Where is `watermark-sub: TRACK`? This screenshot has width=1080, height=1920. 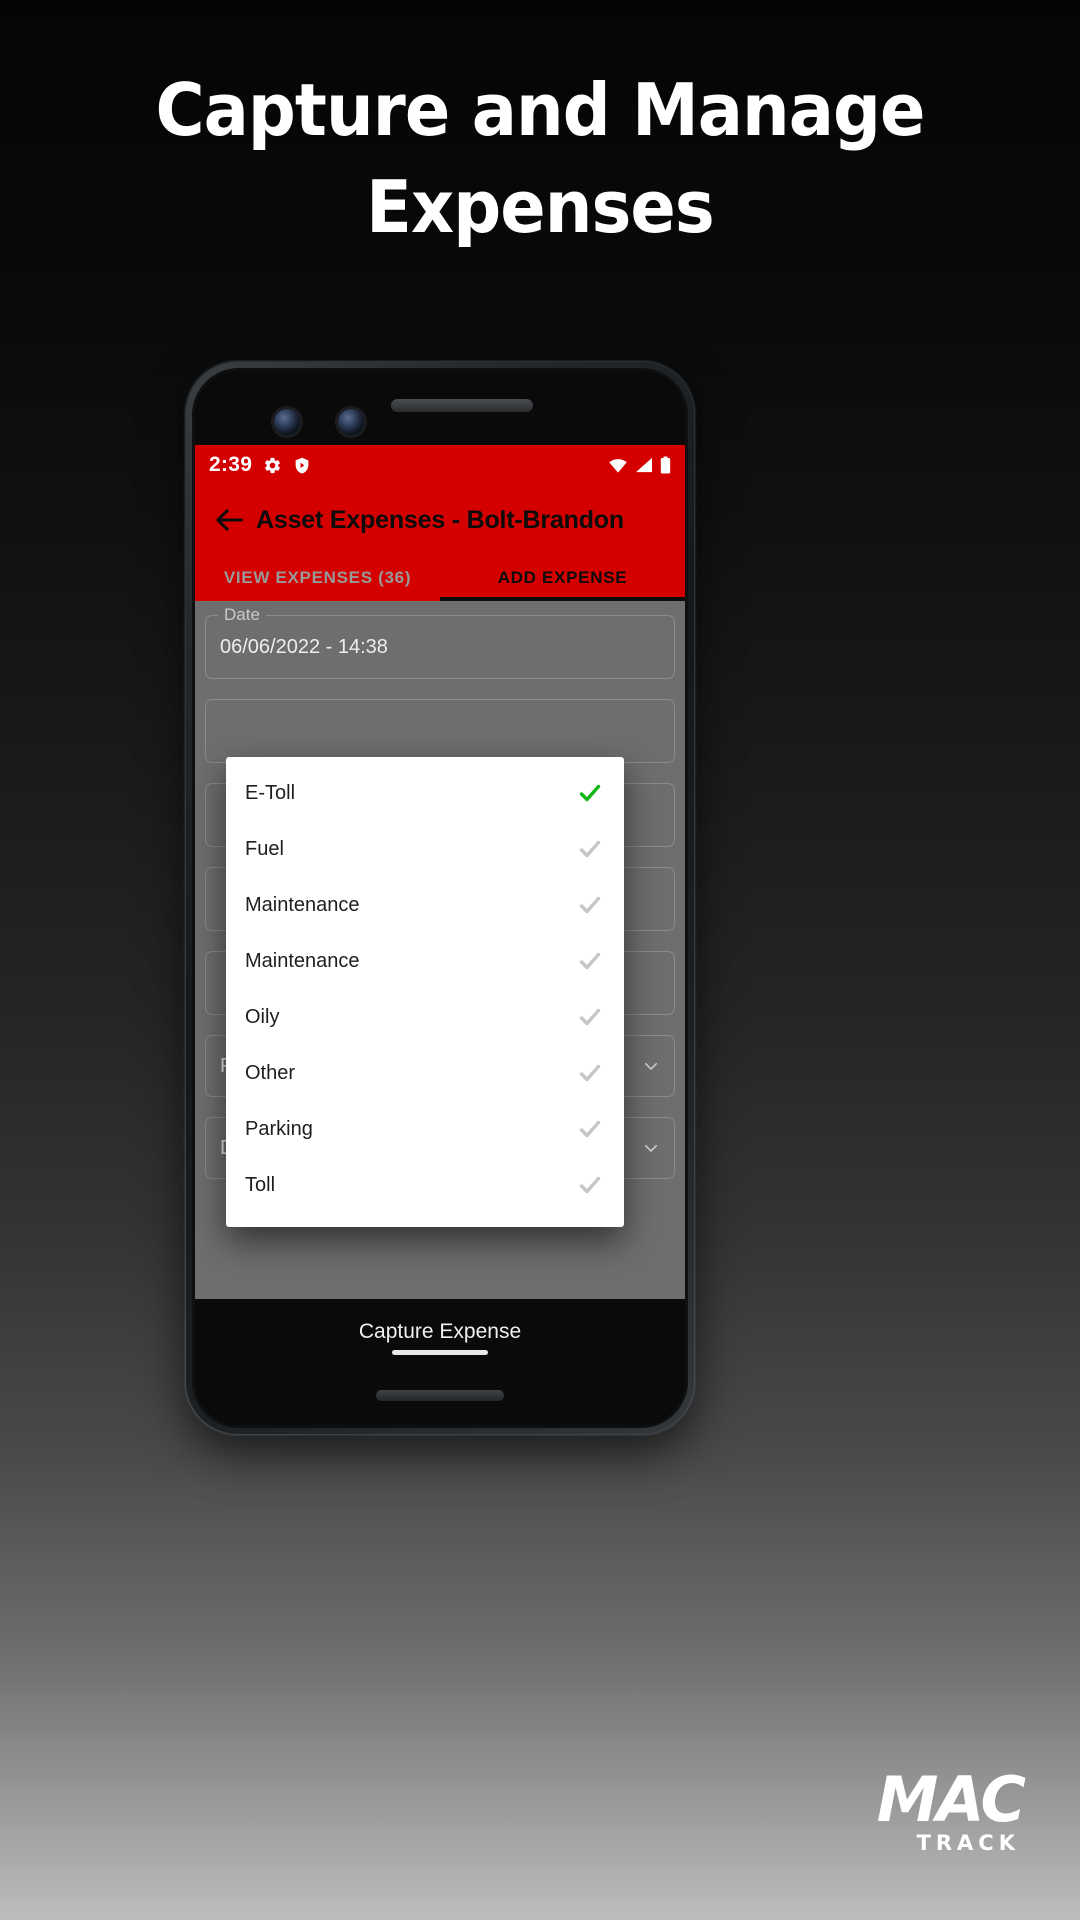
watermark-sub: TRACK is located at coordinates (968, 1843).